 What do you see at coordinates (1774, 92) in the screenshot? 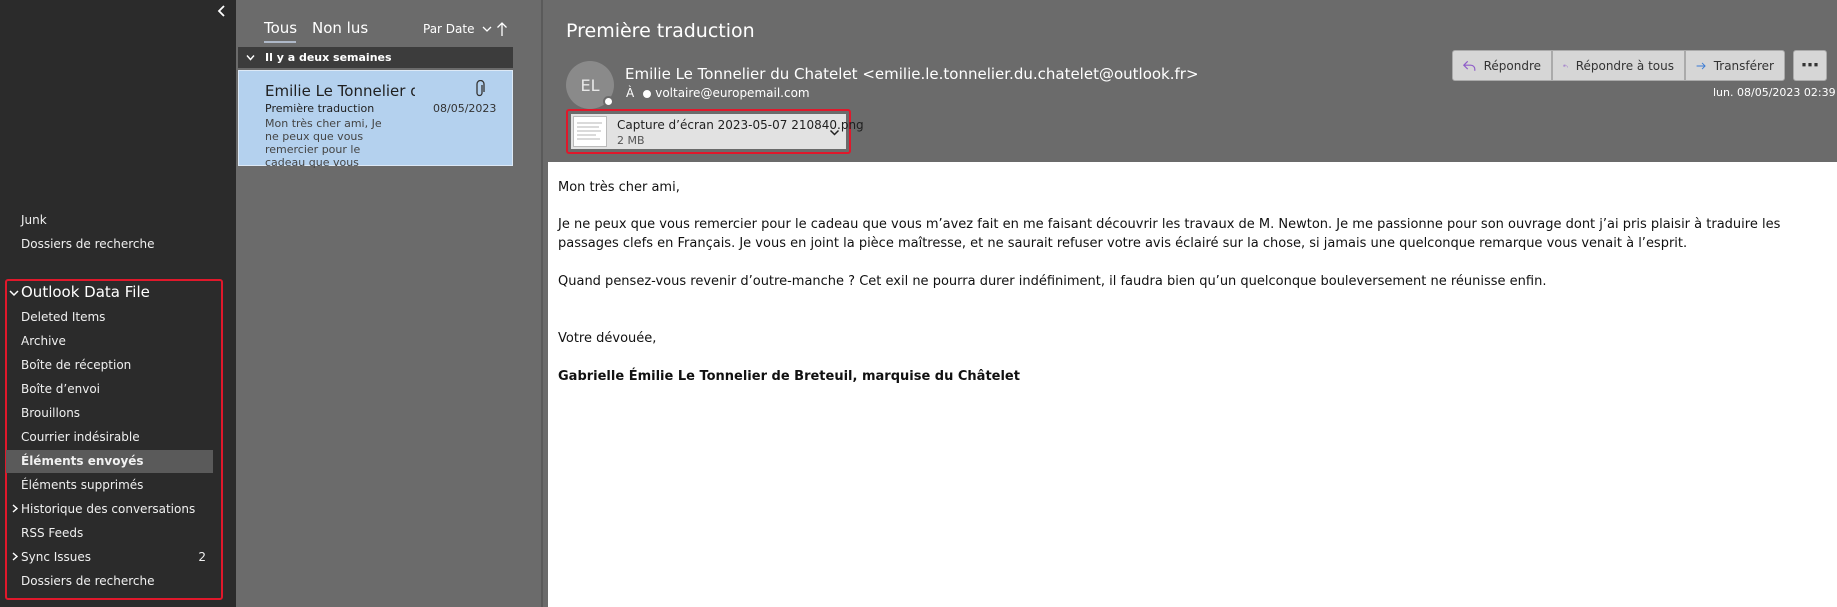
I see `sent-timestamp: lun. 08/05/2023 02:39` at bounding box center [1774, 92].